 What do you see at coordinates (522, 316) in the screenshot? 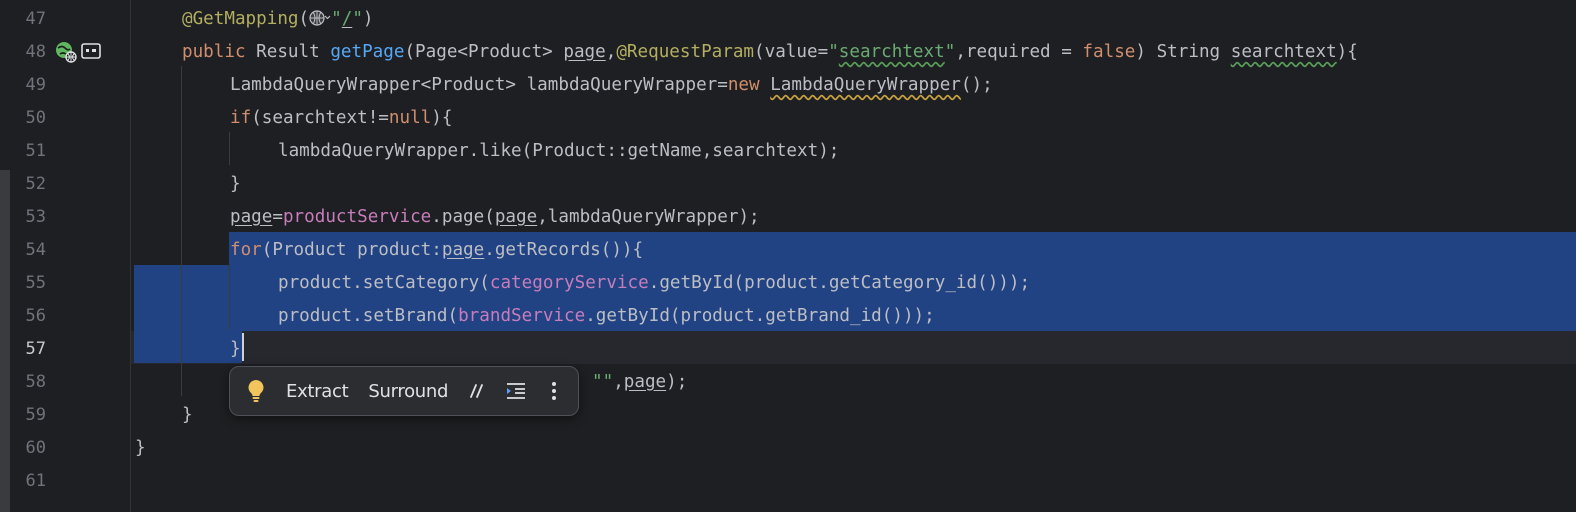
I see `field-brandservice: brandService` at bounding box center [522, 316].